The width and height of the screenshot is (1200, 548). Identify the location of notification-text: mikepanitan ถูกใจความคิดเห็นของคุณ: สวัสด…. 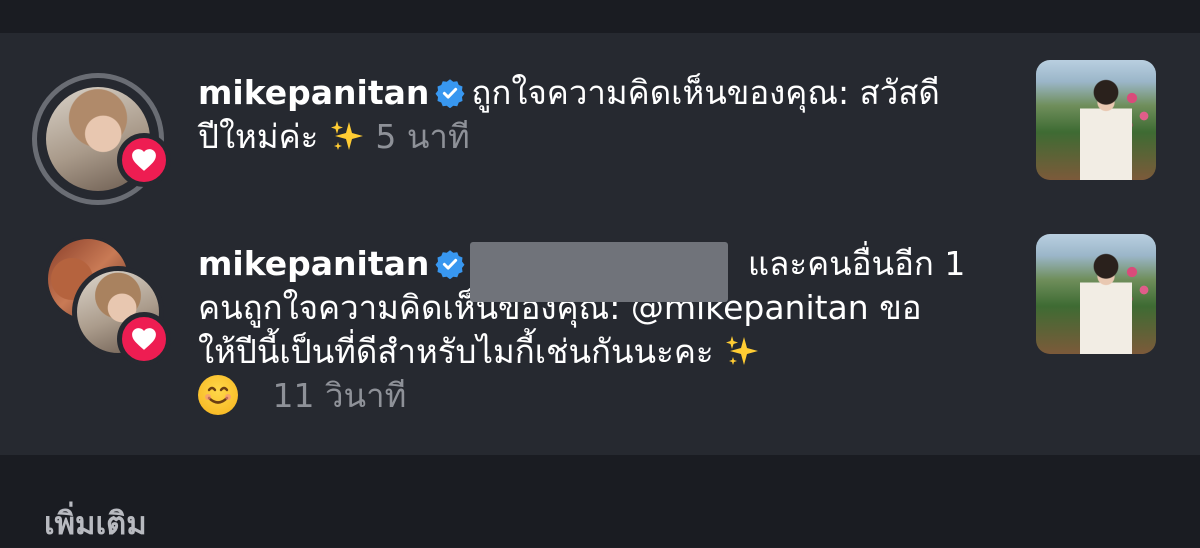
(598, 115).